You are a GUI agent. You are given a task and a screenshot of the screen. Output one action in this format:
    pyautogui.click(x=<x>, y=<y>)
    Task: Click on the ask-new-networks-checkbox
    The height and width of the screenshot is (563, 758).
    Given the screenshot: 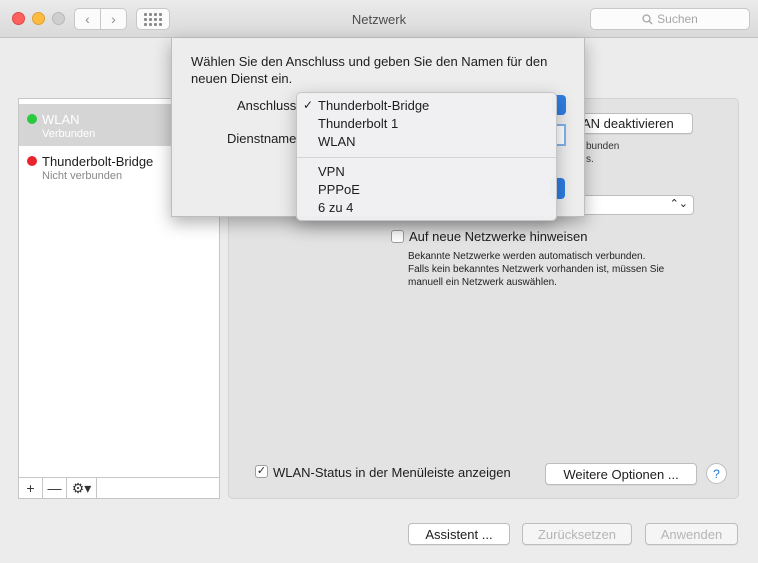 What is the action you would take?
    pyautogui.click(x=397, y=236)
    